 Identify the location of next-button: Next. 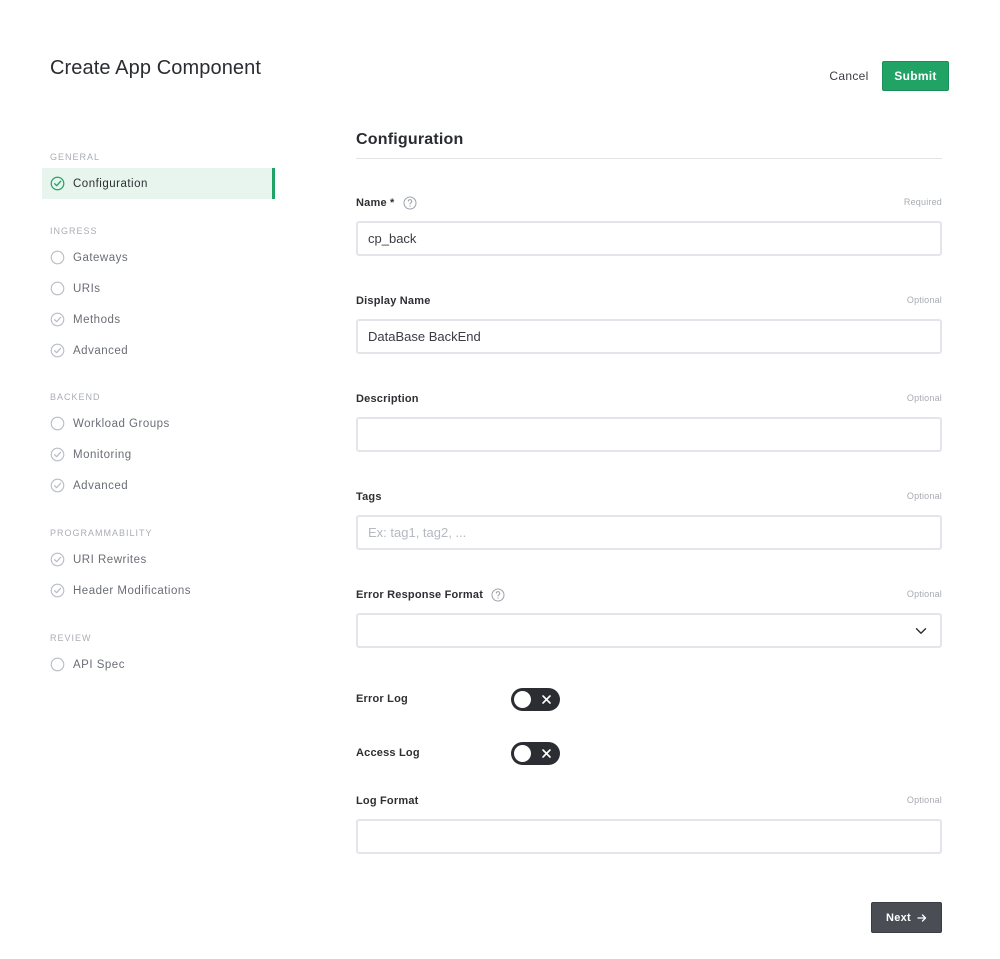
(906, 917).